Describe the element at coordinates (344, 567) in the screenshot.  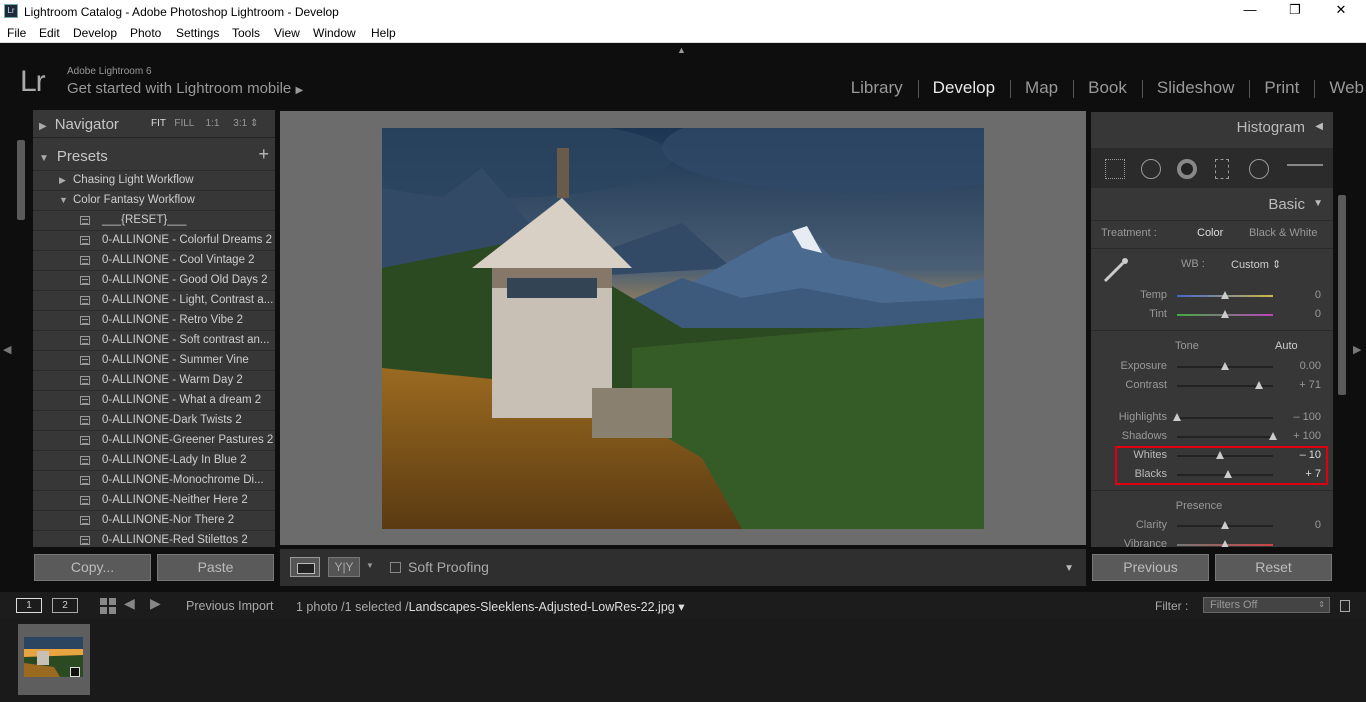
I see `before-after-button: Y|Y` at that location.